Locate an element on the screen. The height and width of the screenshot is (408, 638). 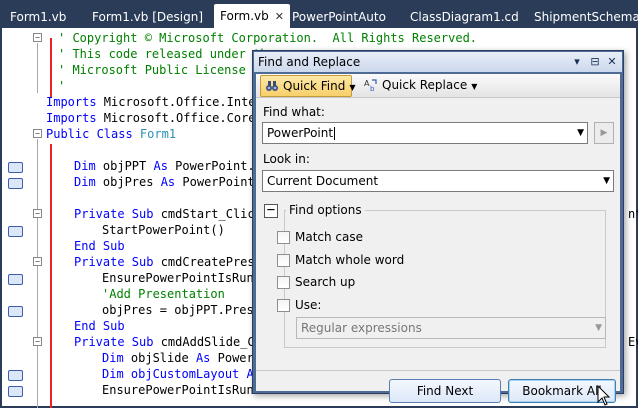
code-line-overflow: nt is located at coordinates (633, 214).